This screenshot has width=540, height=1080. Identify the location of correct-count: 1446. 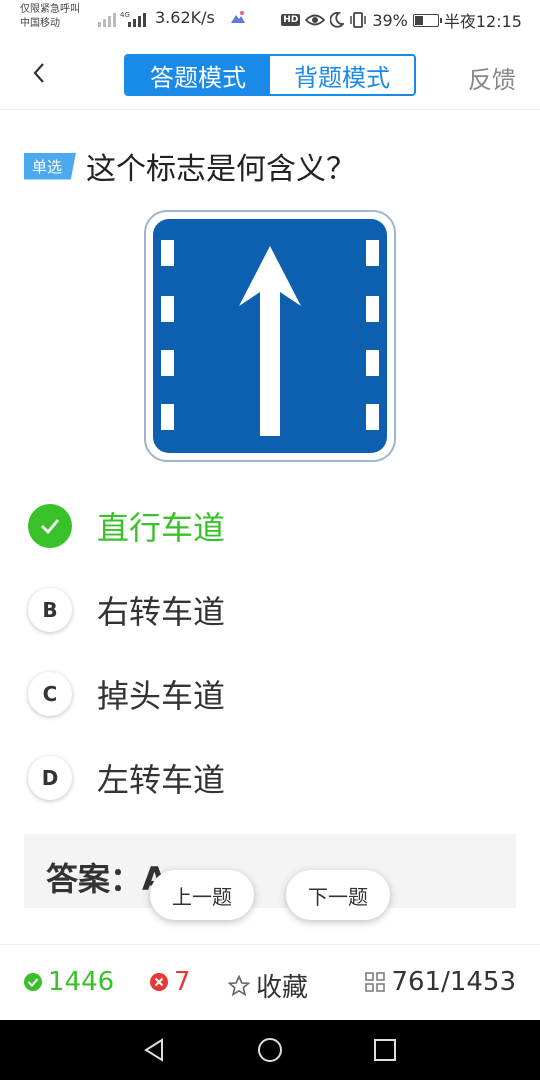
(69, 982).